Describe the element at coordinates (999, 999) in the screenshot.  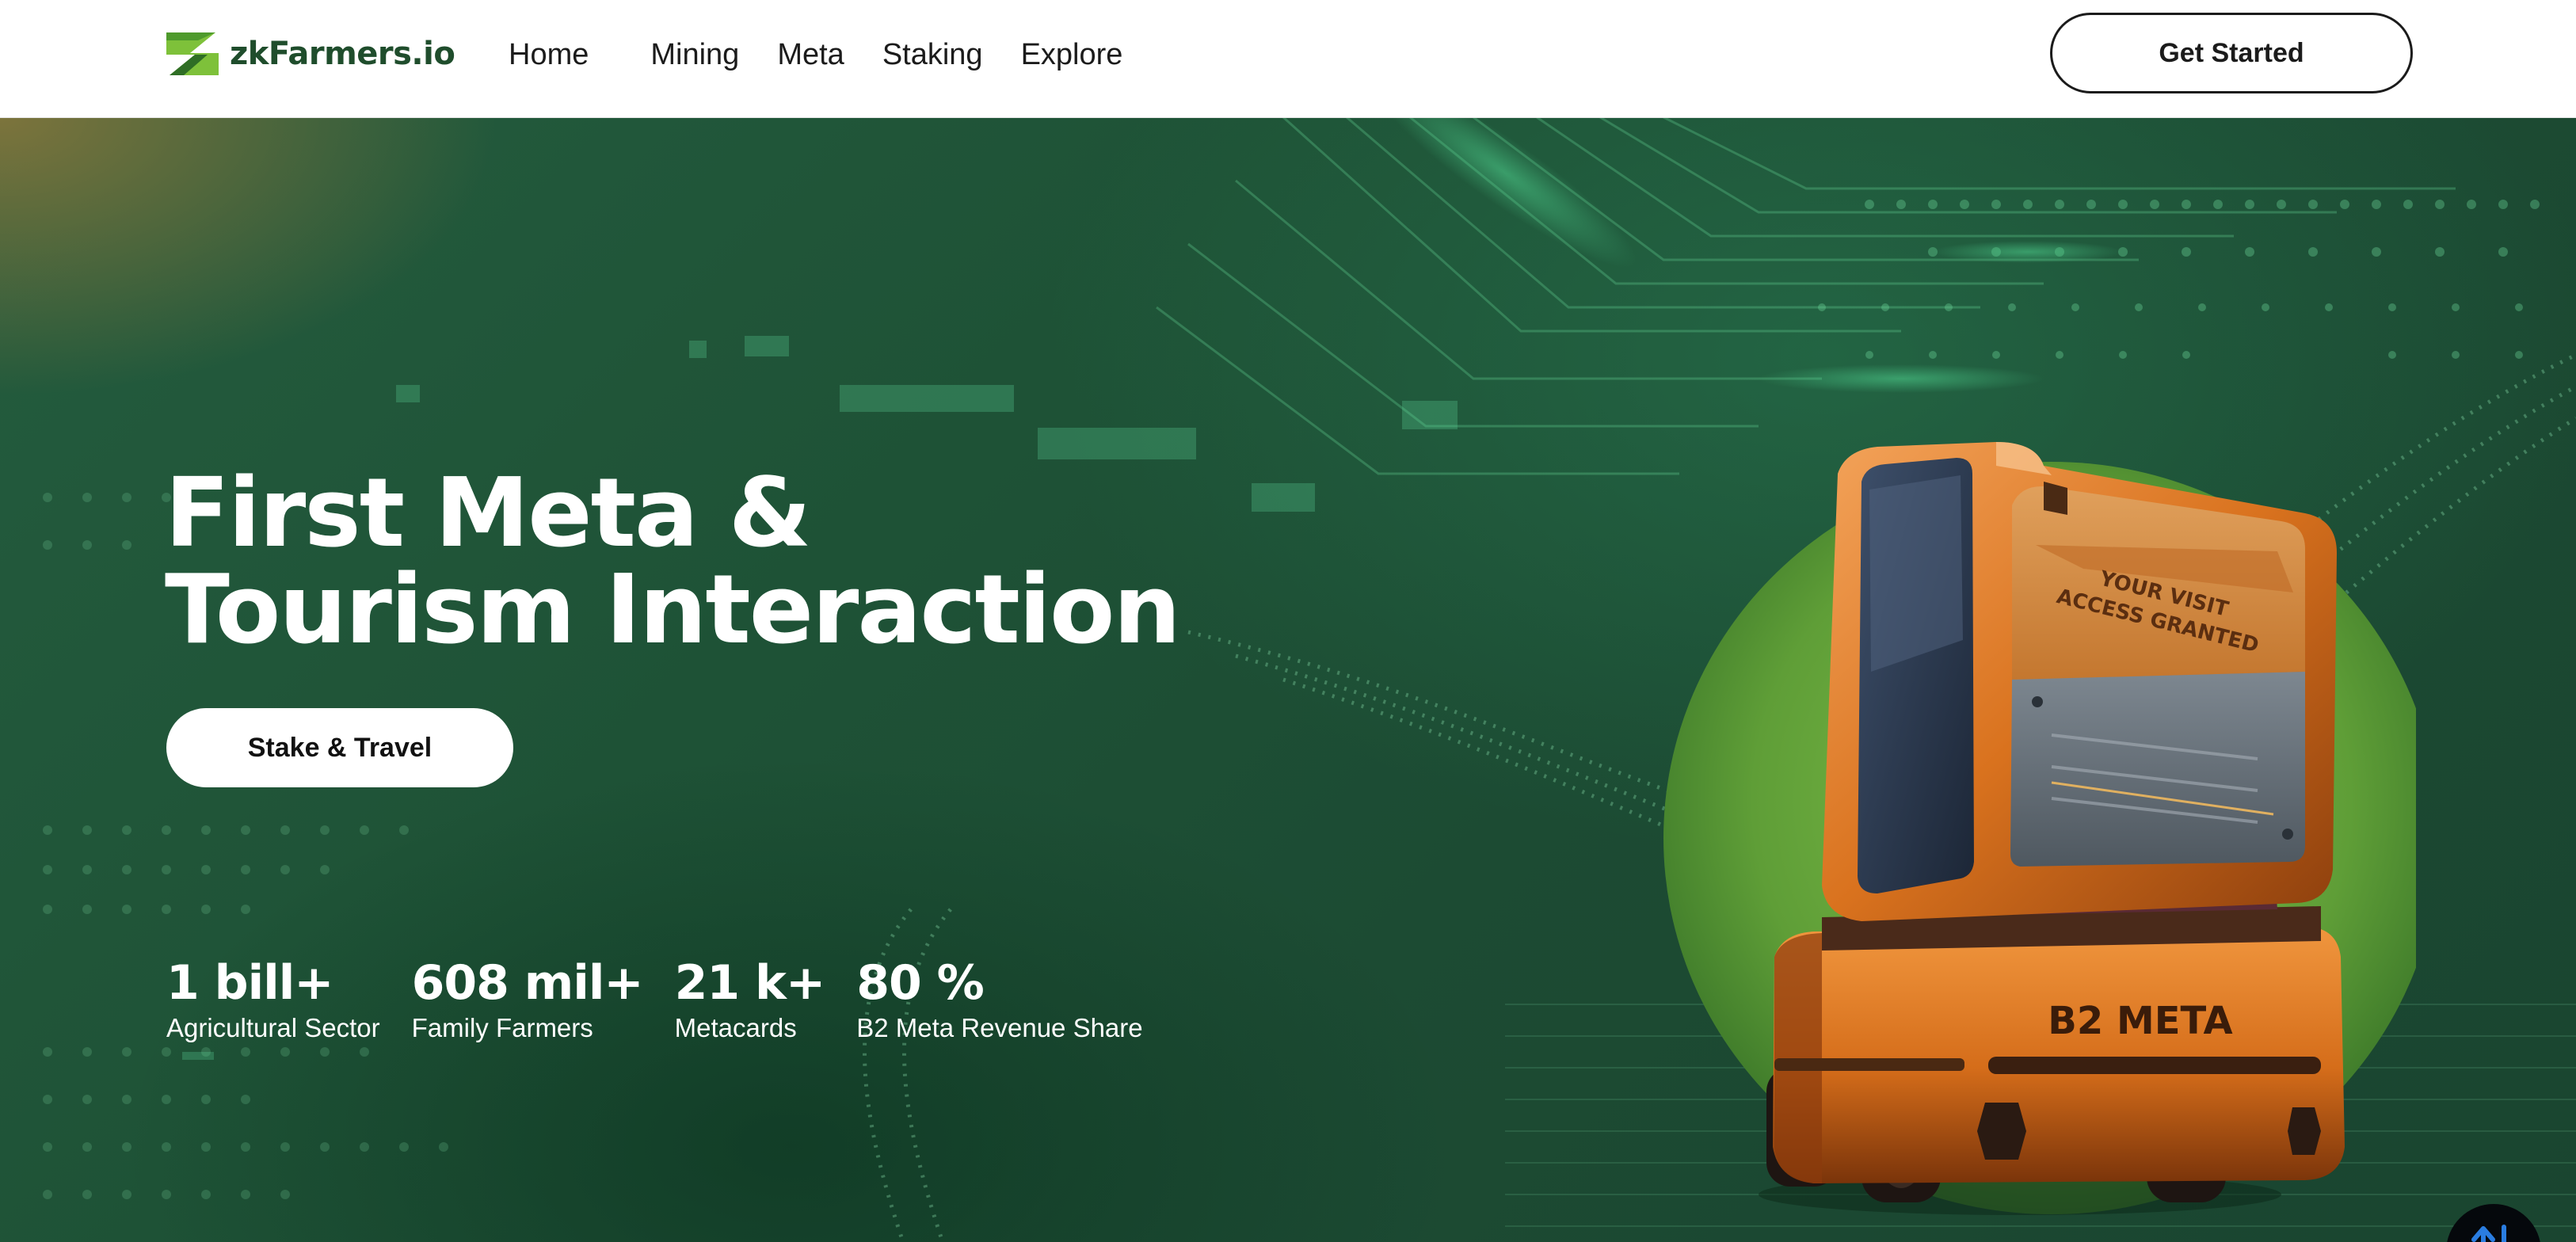
I see `stat-item: 80 % B2 Meta Revenue Share` at that location.